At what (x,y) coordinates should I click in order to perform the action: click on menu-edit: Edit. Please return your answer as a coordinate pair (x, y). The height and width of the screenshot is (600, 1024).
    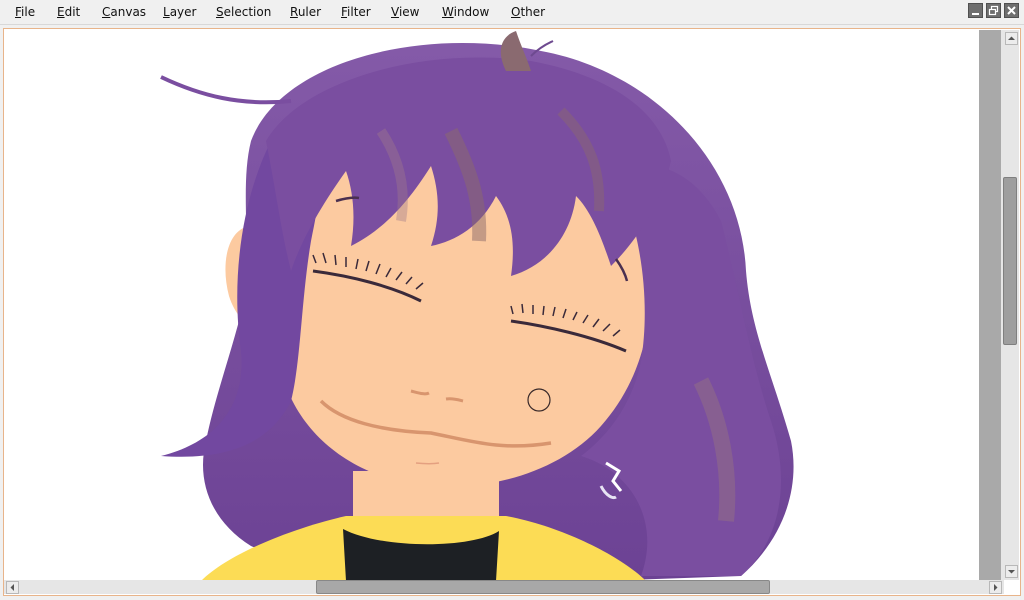
    Looking at the image, I should click on (68, 12).